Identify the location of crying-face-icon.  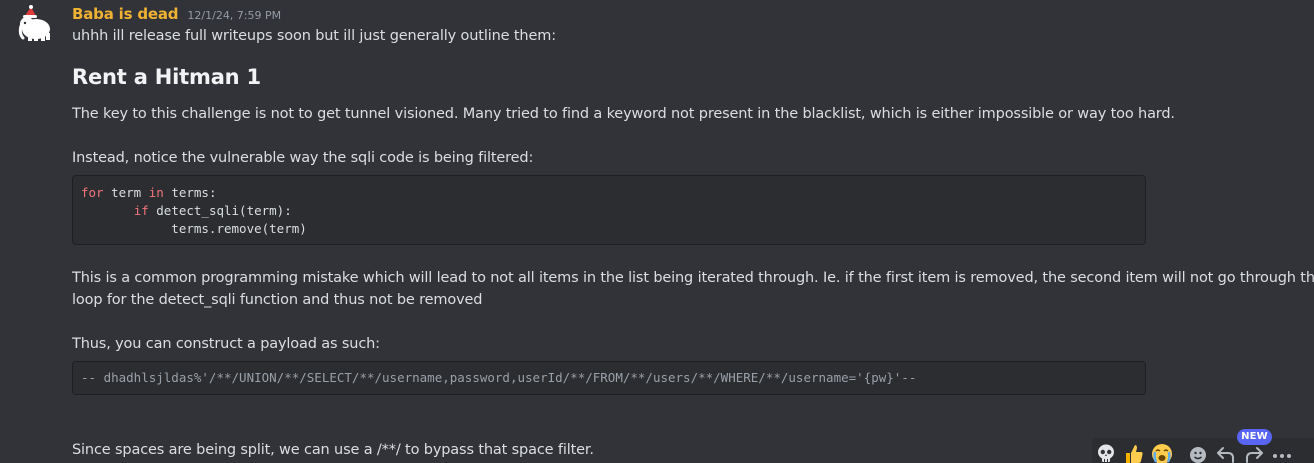
(1162, 453).